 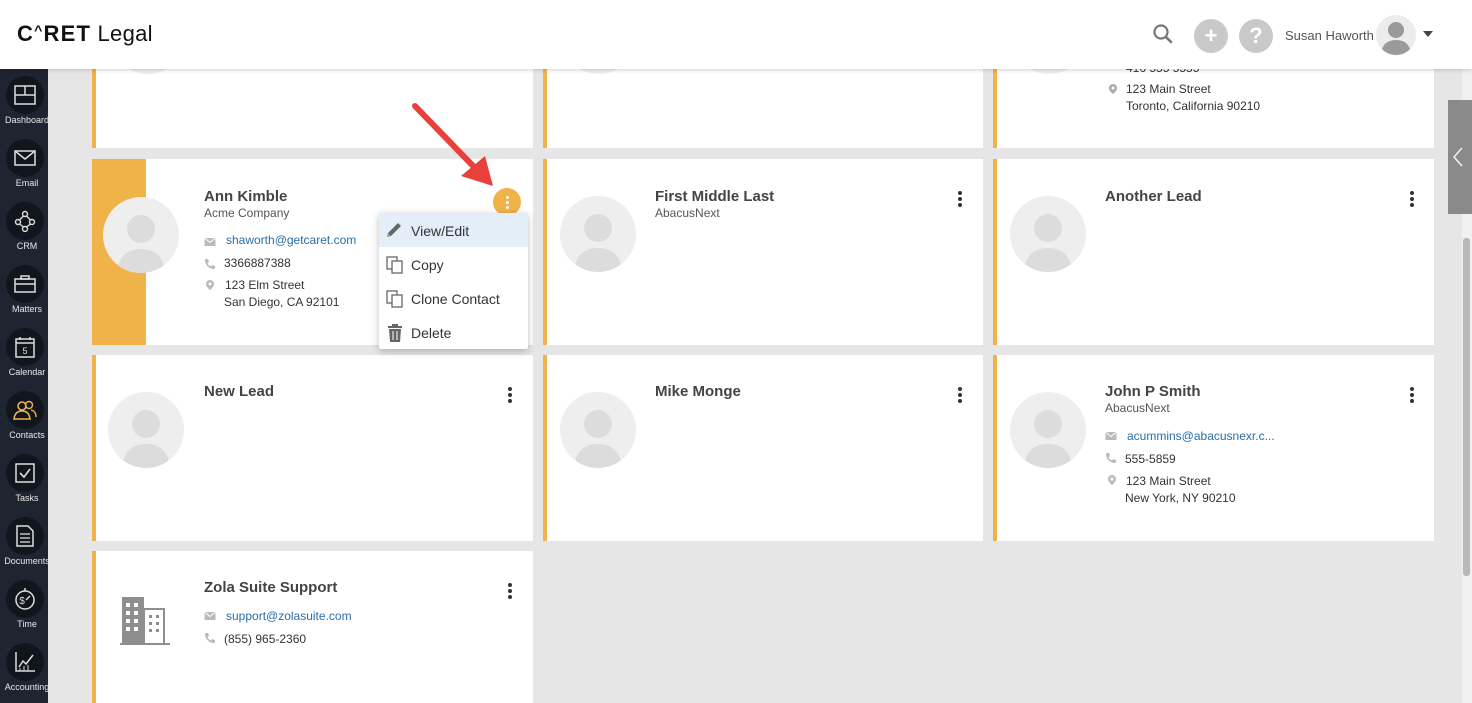 What do you see at coordinates (239, 391) in the screenshot?
I see `contact-name: New Lead` at bounding box center [239, 391].